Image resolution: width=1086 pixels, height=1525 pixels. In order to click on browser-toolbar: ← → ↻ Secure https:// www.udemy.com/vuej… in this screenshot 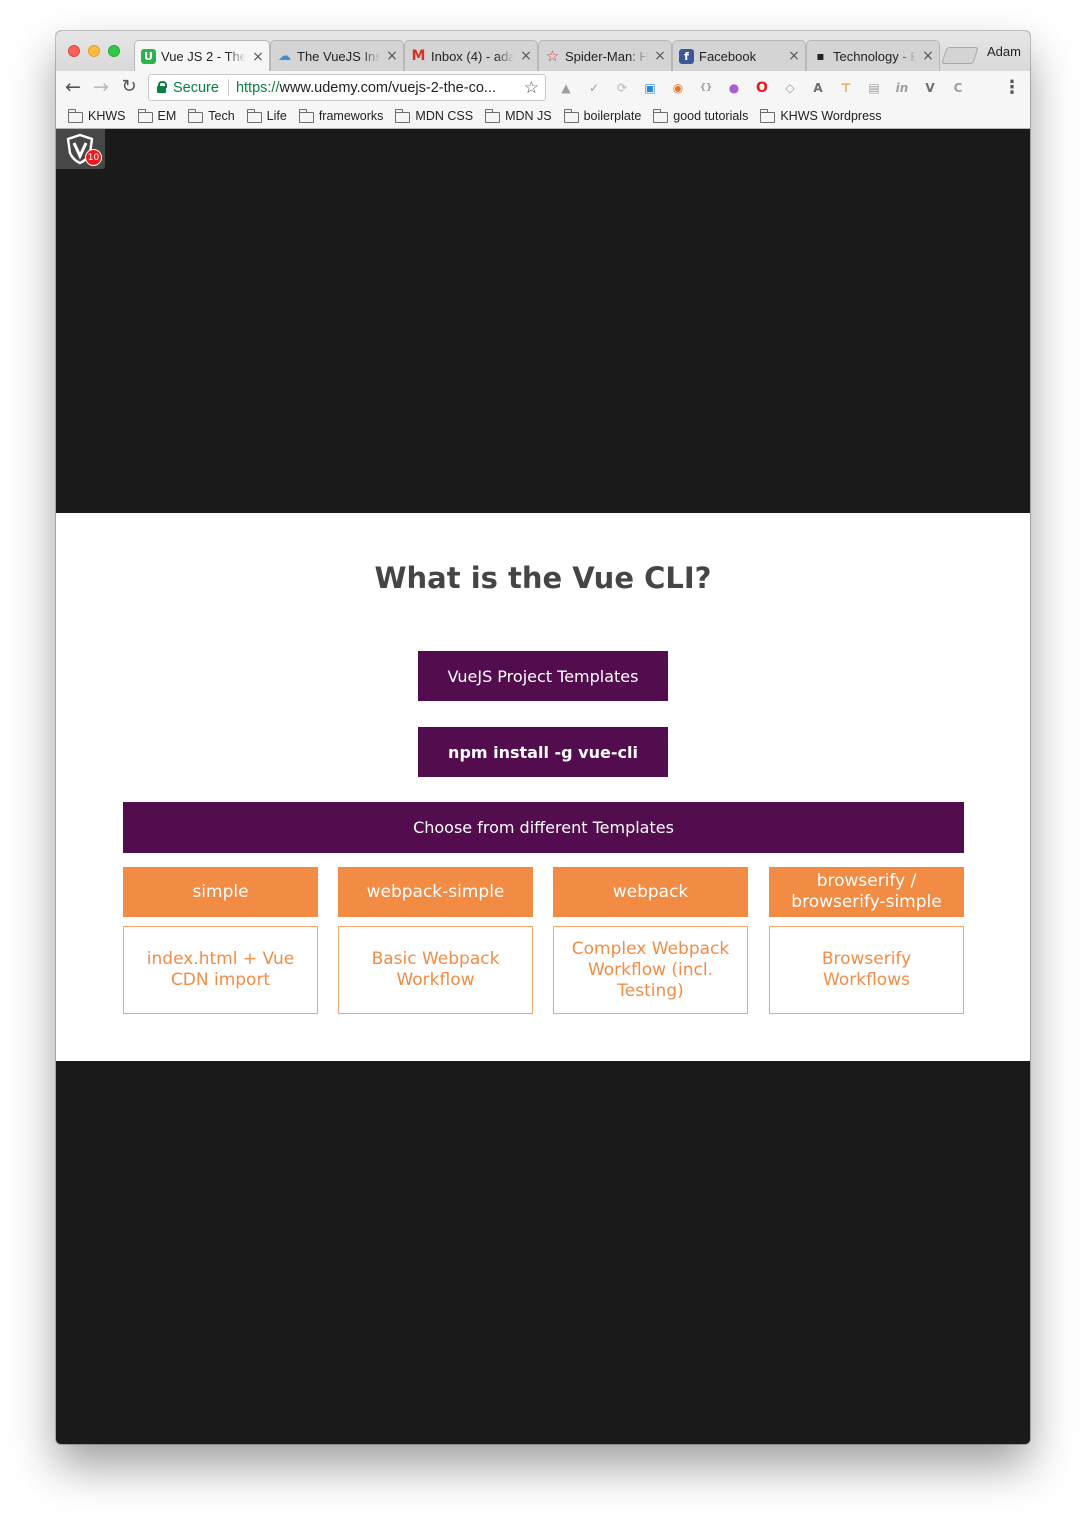, I will do `click(543, 87)`.